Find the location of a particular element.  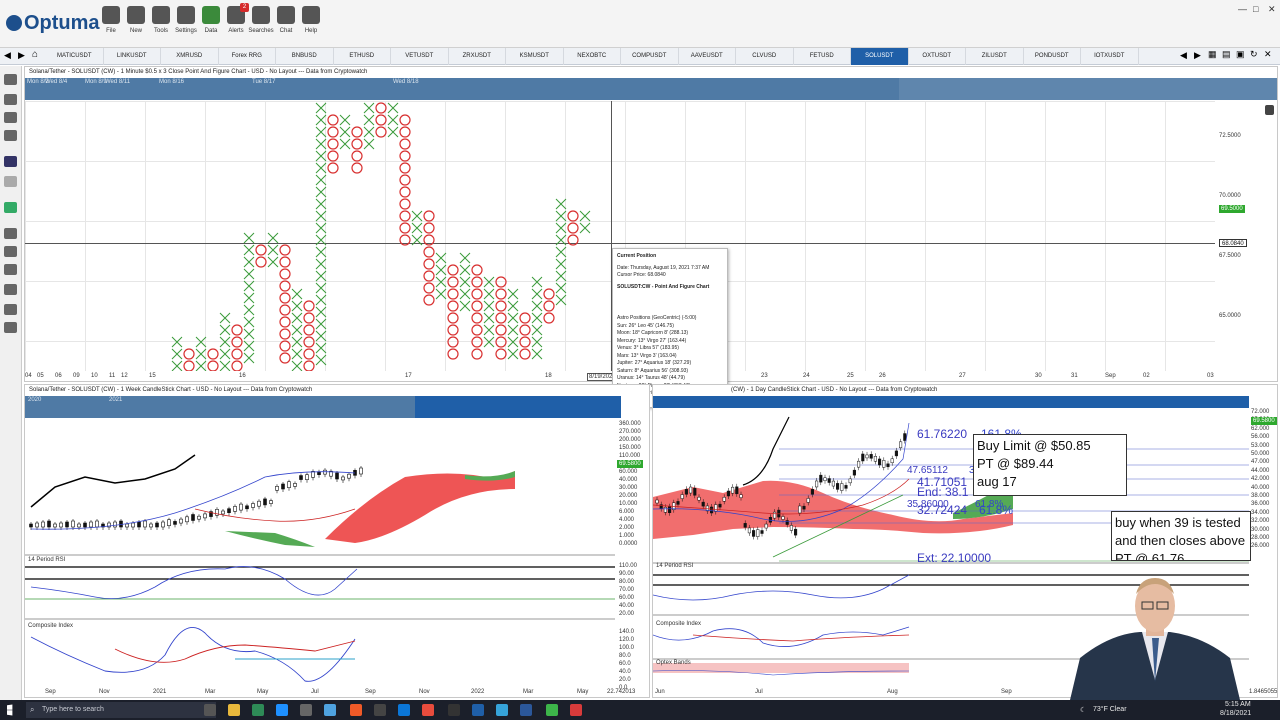

ticker-tab: OXTUSDT is located at coordinates (937, 56).